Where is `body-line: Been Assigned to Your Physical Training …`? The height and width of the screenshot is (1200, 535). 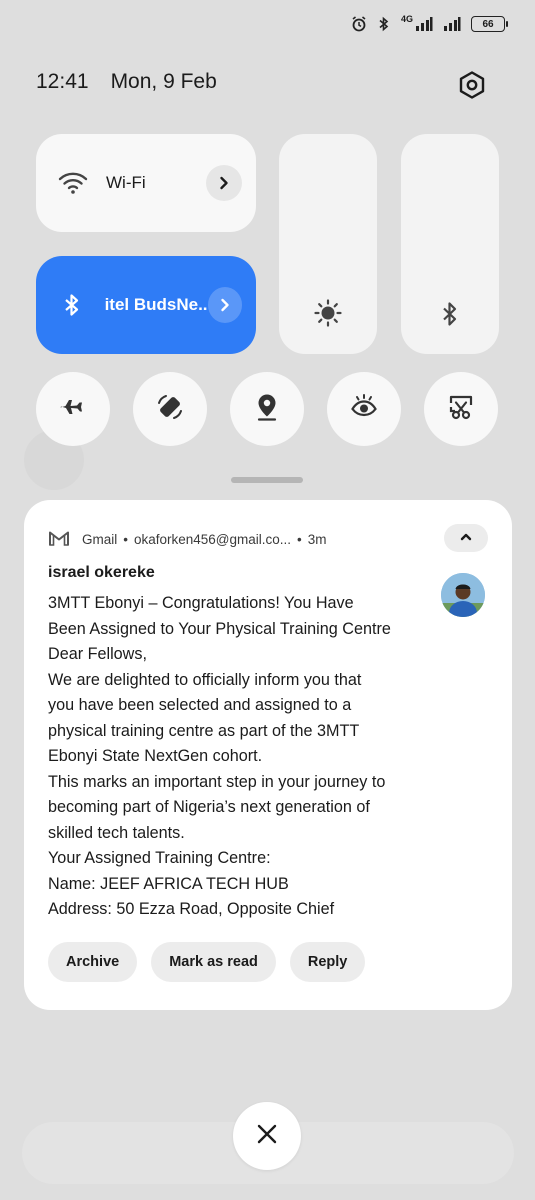
body-line: Been Assigned to Your Physical Training … is located at coordinates (219, 628).